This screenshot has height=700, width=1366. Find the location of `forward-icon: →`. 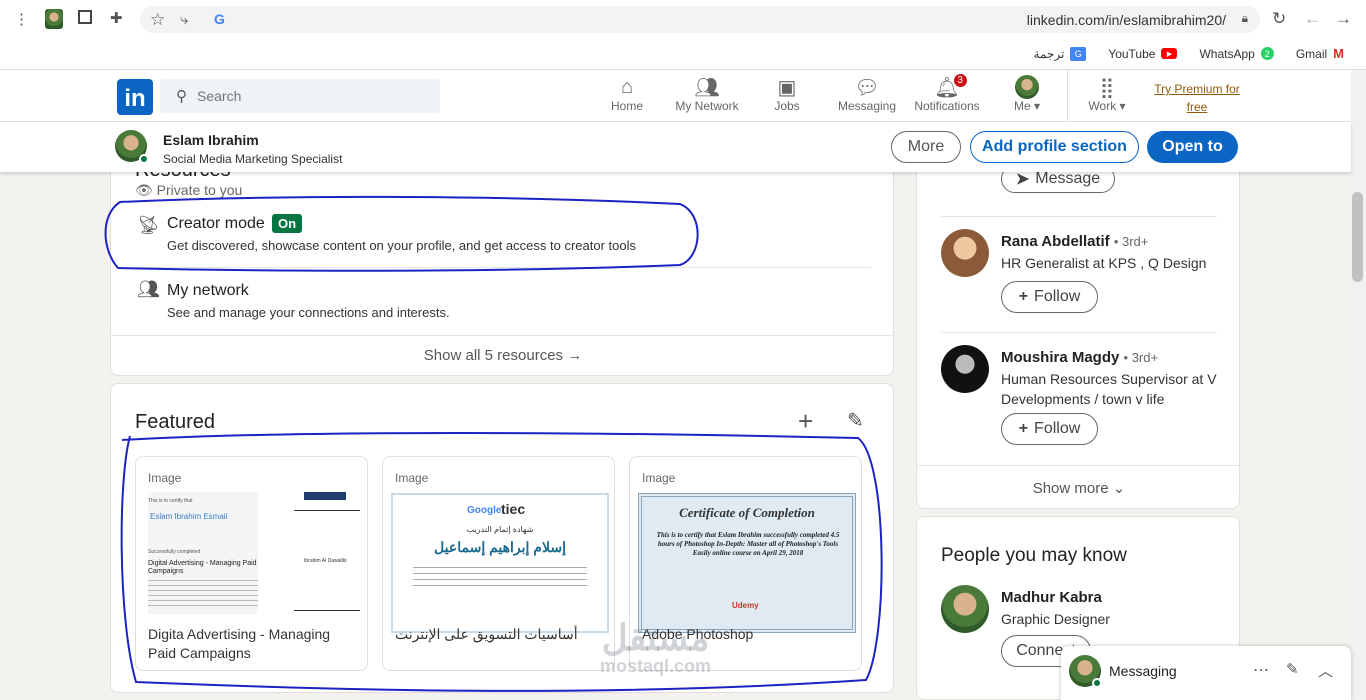

forward-icon: → is located at coordinates (1343, 19).